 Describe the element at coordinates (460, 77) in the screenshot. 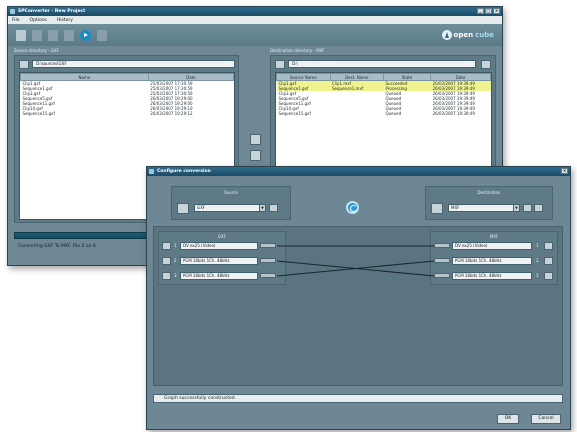

I see `dest-col-date: Date` at that location.